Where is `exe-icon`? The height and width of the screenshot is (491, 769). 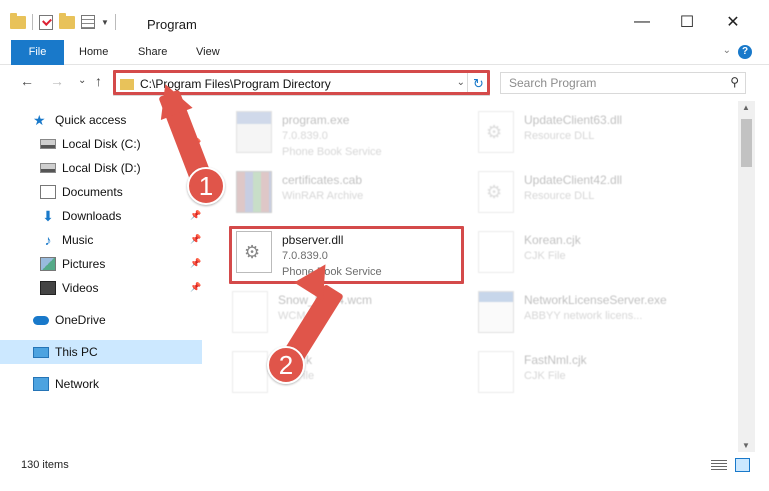
exe-icon is located at coordinates (254, 132).